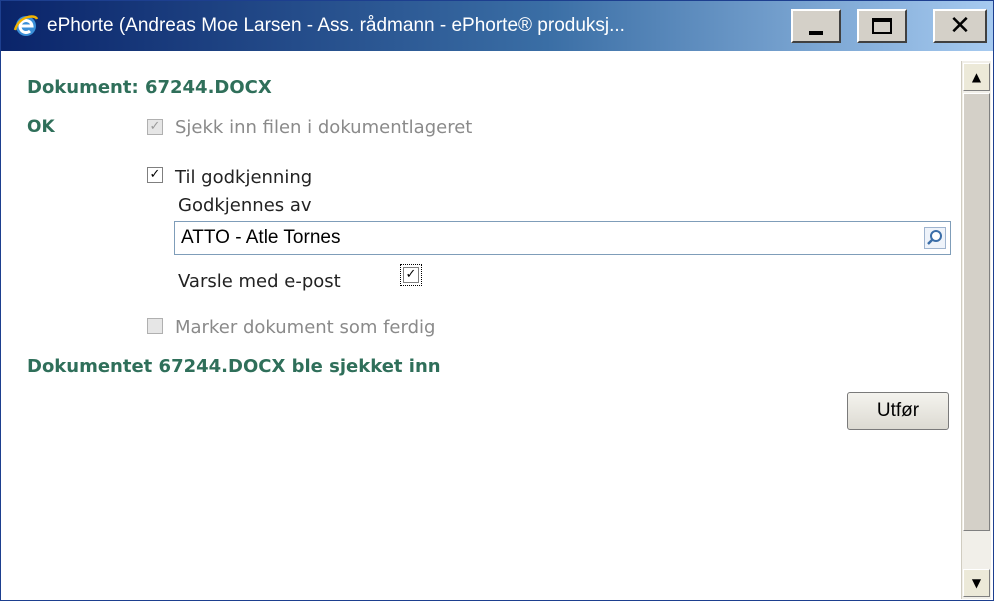 Image resolution: width=994 pixels, height=601 pixels. I want to click on close-button: ✕, so click(960, 26).